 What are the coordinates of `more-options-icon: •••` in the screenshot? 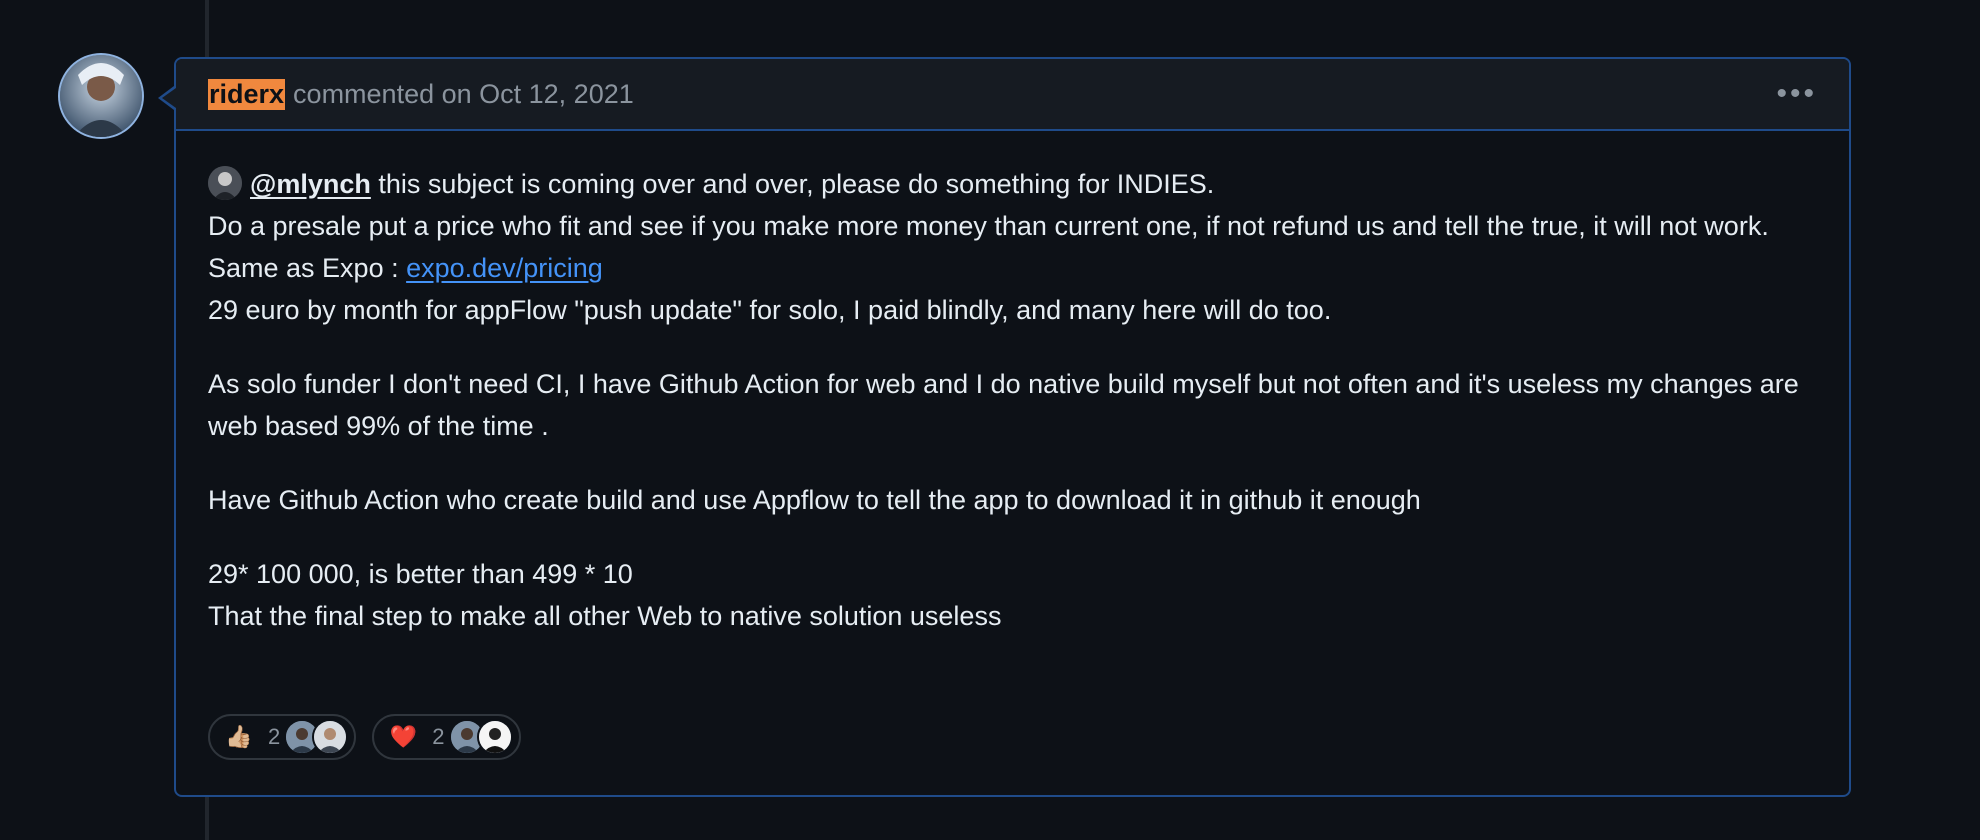 It's located at (1796, 94).